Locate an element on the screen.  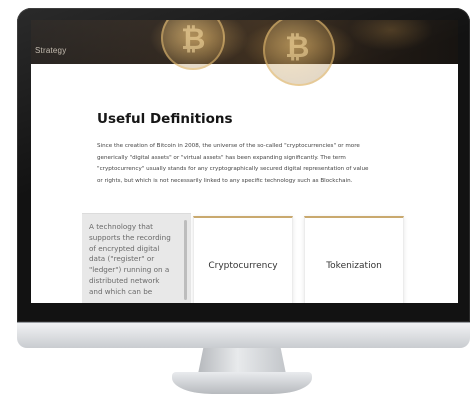
monitor-chin is located at coordinates (243, 335).